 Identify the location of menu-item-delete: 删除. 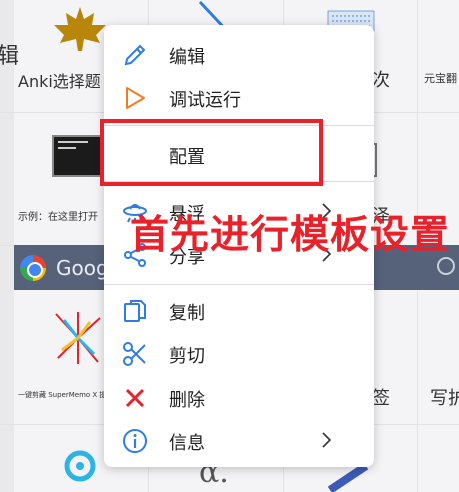
(239, 397).